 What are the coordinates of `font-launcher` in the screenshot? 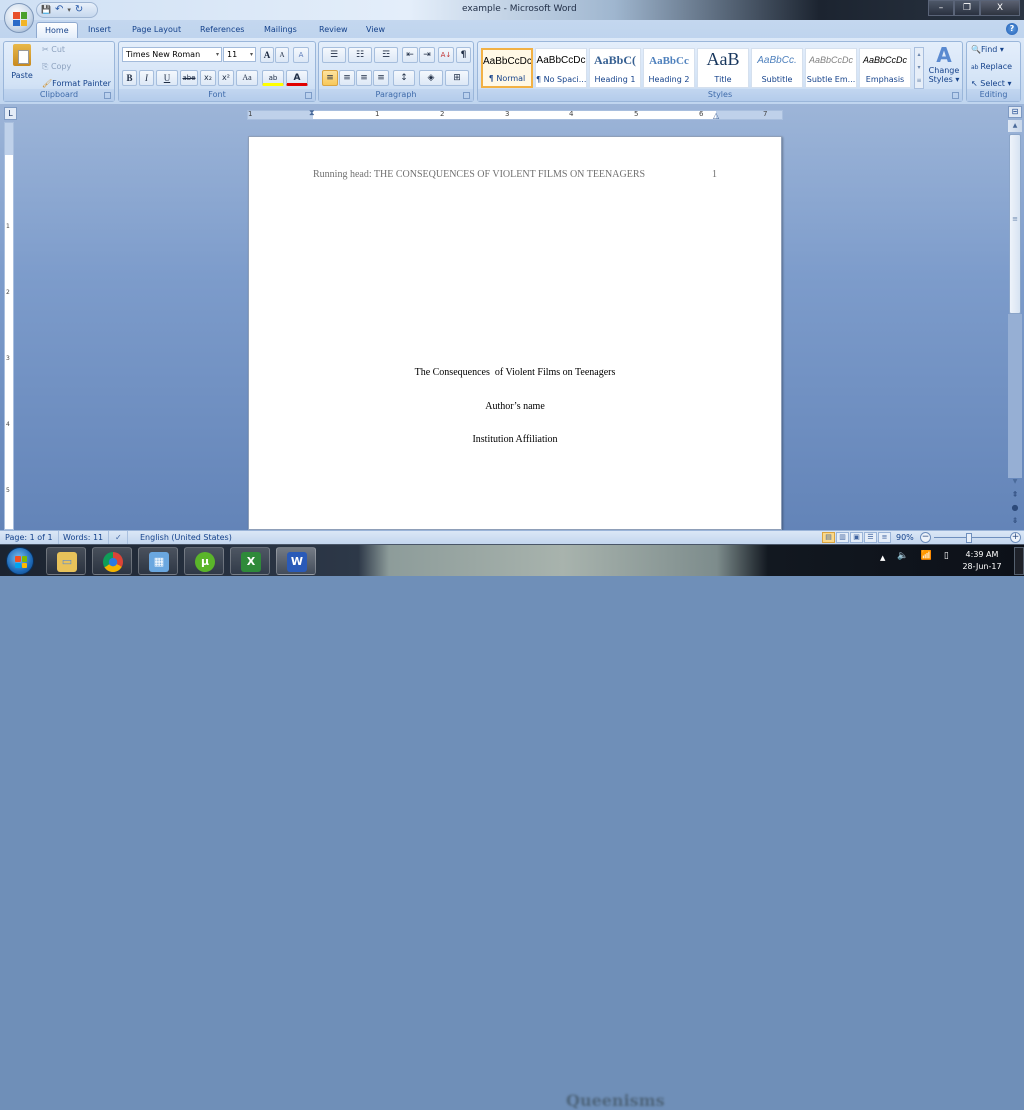 It's located at (308, 95).